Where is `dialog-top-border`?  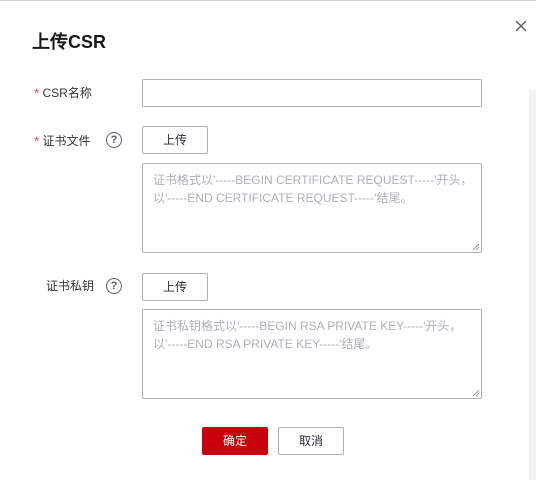 dialog-top-border is located at coordinates (268, 0).